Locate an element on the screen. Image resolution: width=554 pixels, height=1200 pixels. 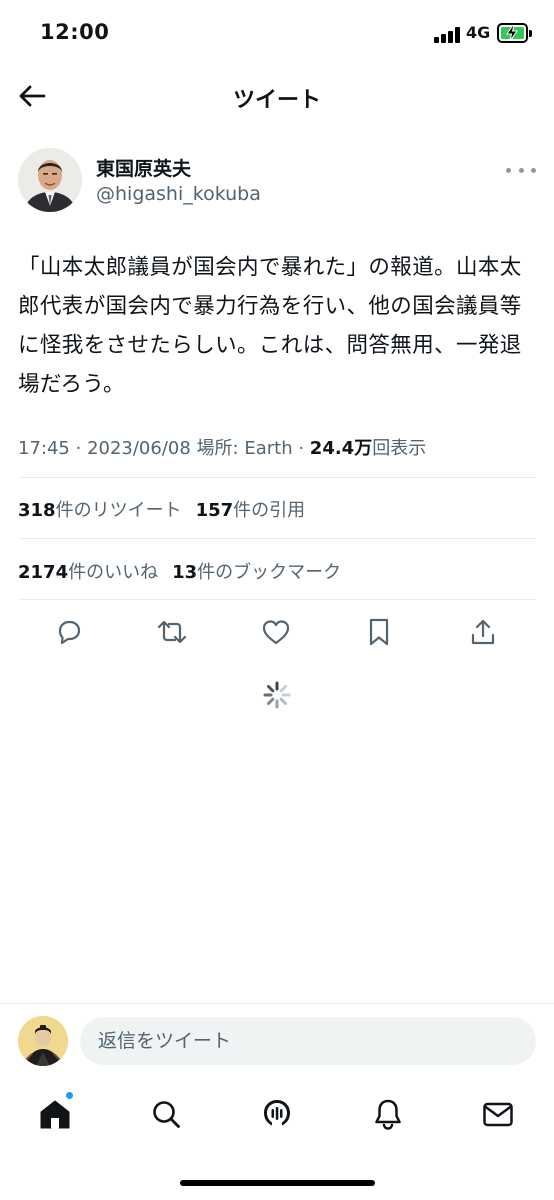
notifications-icon is located at coordinates (388, 1114).